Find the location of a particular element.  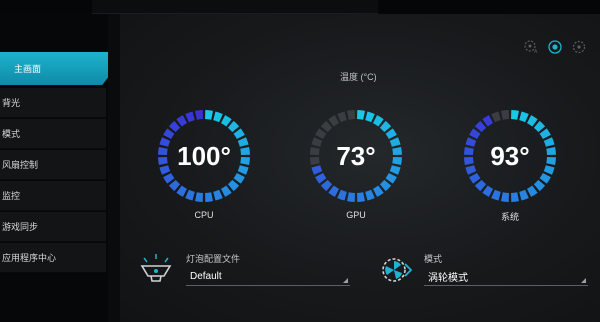

sidebar-item-monitor: 监控 is located at coordinates (53, 196).